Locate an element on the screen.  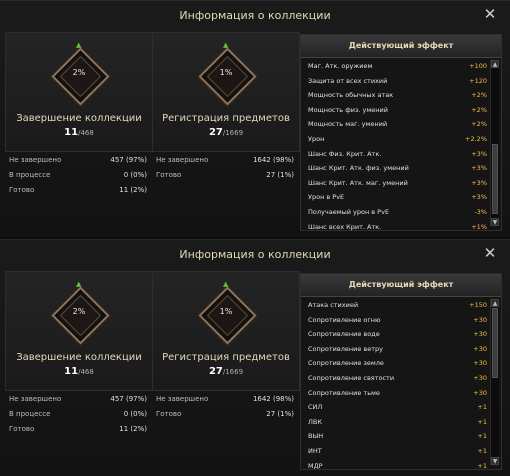
effect-row: МДР +1 is located at coordinates (397, 465).